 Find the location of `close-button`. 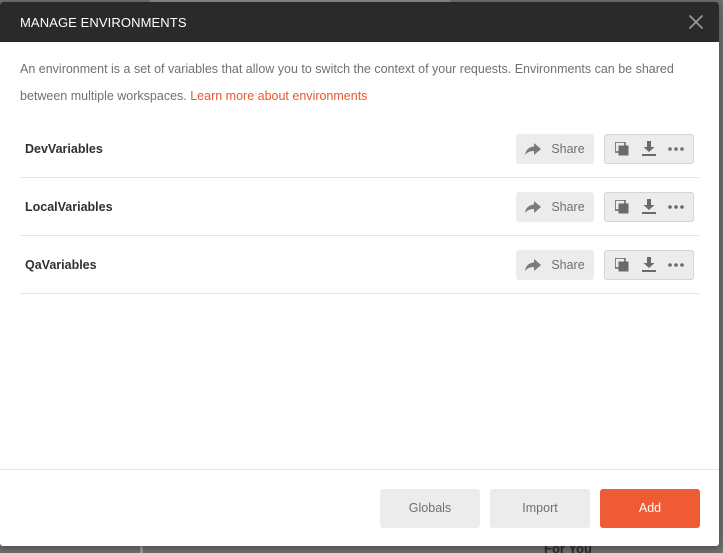

close-button is located at coordinates (696, 22).